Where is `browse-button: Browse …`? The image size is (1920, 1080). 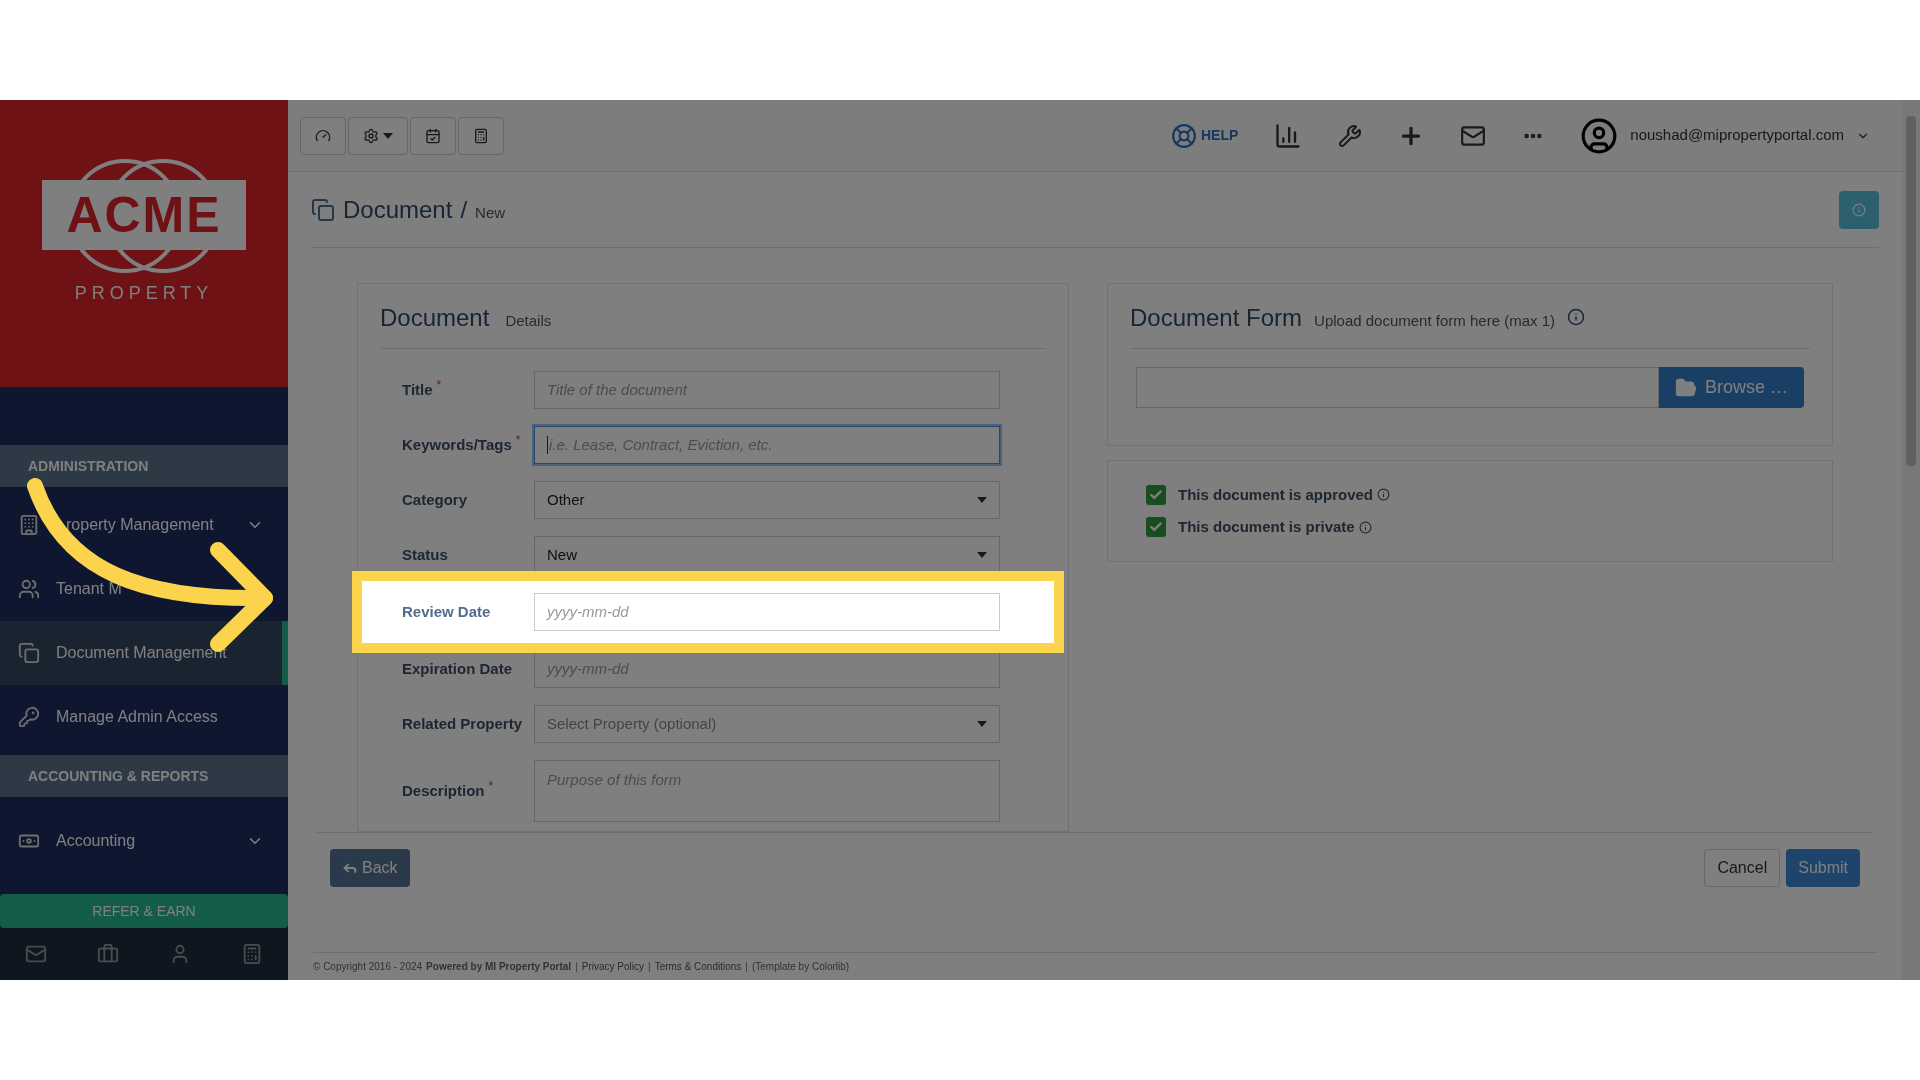
browse-button: Browse … is located at coordinates (1731, 387).